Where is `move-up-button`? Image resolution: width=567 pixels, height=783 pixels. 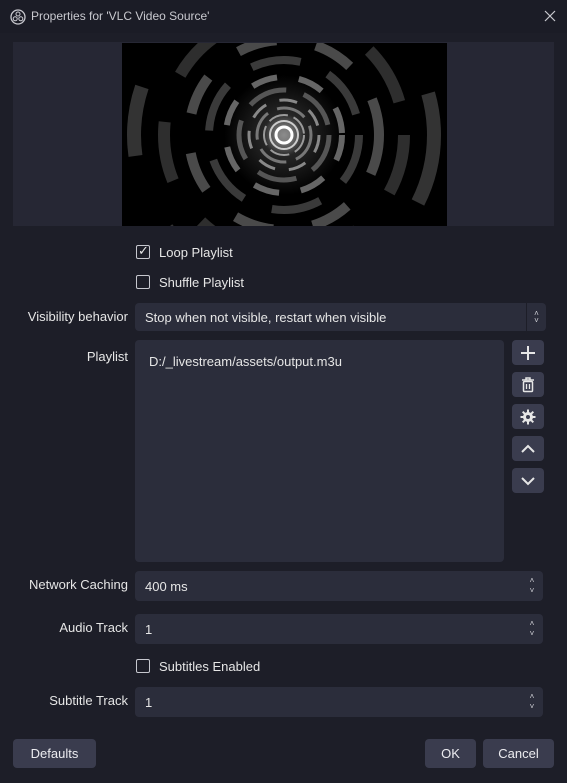 move-up-button is located at coordinates (528, 448).